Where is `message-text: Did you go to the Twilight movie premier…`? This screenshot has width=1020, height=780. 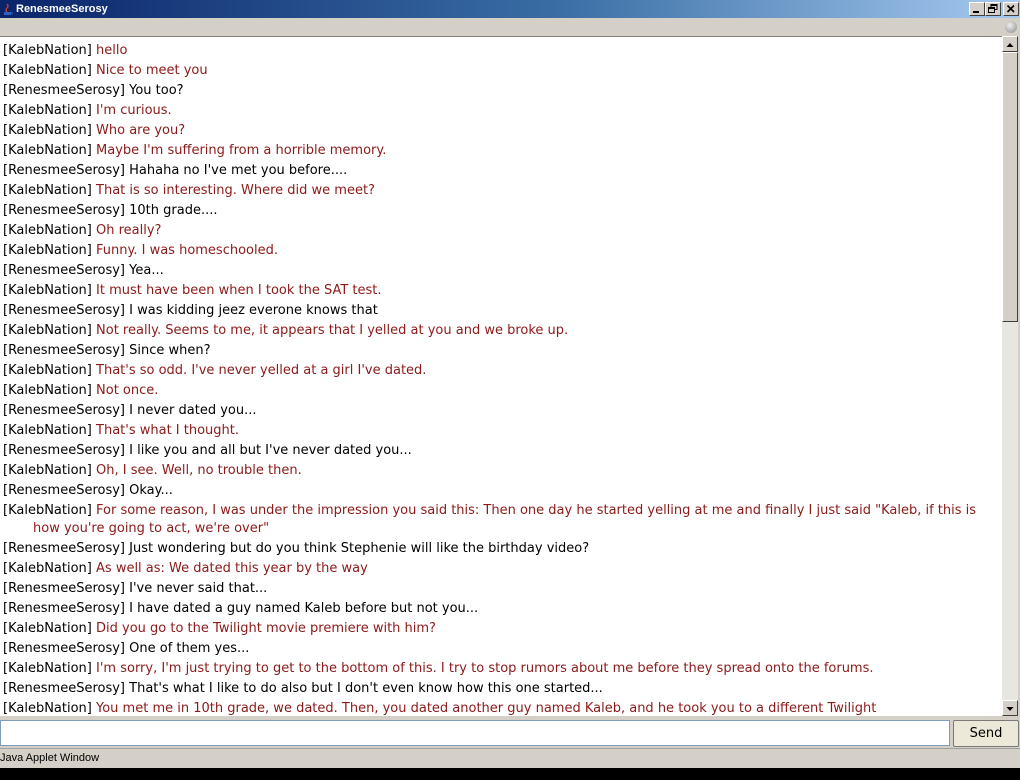
message-text: Did you go to the Twilight movie premier… is located at coordinates (266, 628).